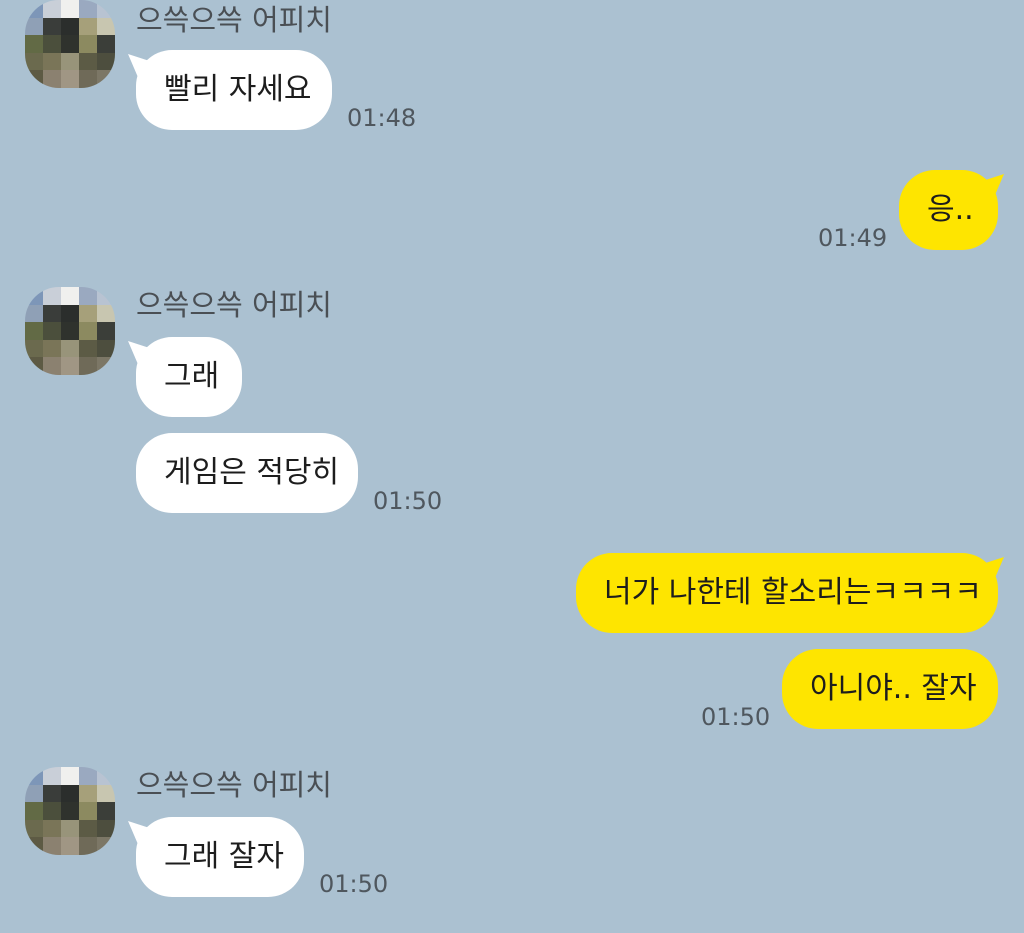 This screenshot has height=933, width=1024. I want to click on message-bubble-incoming: 그래 잘자, so click(220, 857).